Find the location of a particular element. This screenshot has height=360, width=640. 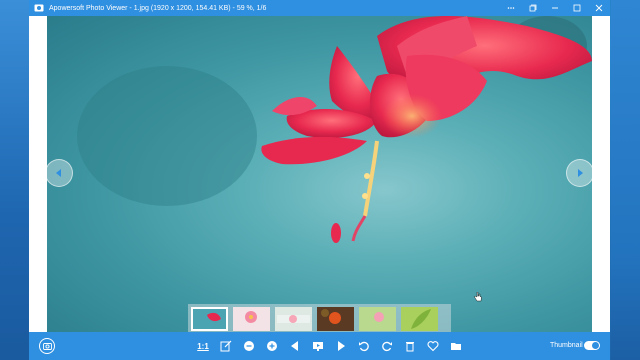

next-photo-button is located at coordinates (580, 173).